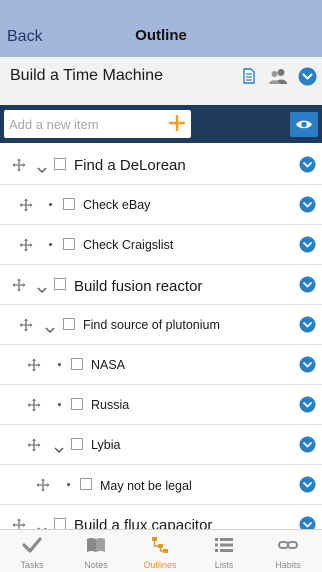 This screenshot has width=322, height=572. I want to click on item-label: May not be legal, so click(146, 486).